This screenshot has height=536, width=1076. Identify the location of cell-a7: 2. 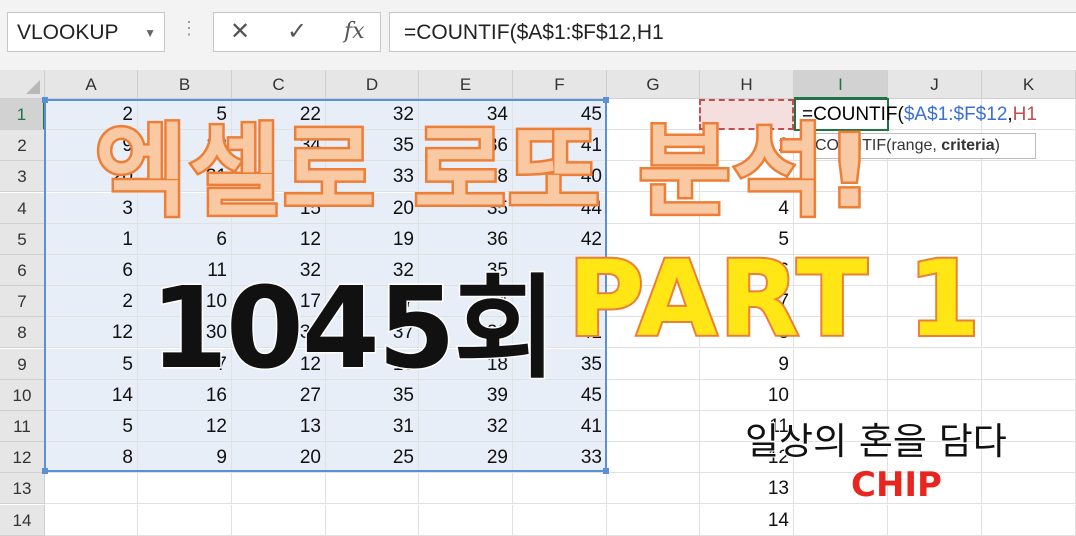
(91, 301).